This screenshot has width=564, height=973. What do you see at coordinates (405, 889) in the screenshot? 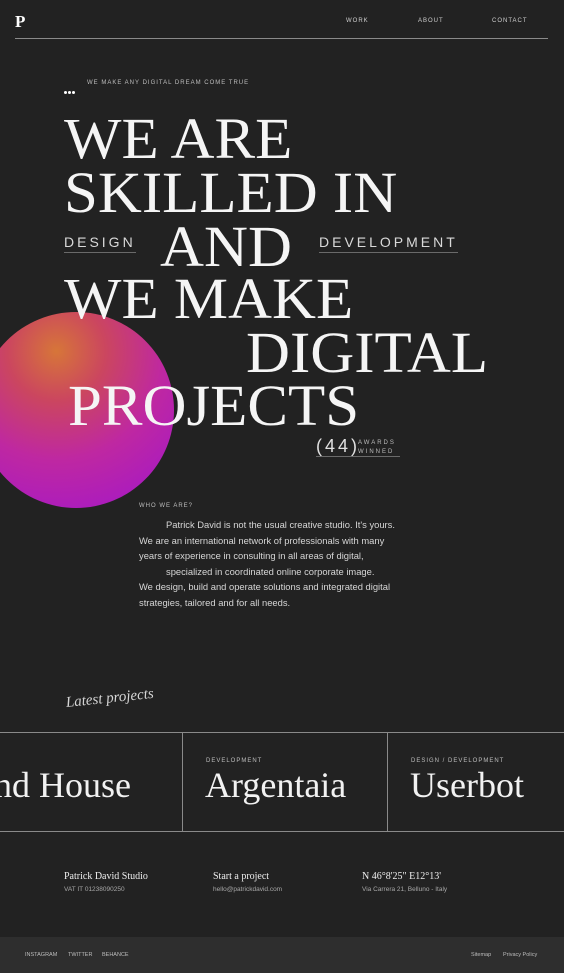
I see `address: Via Carrera 21, Belluno - Italy` at bounding box center [405, 889].